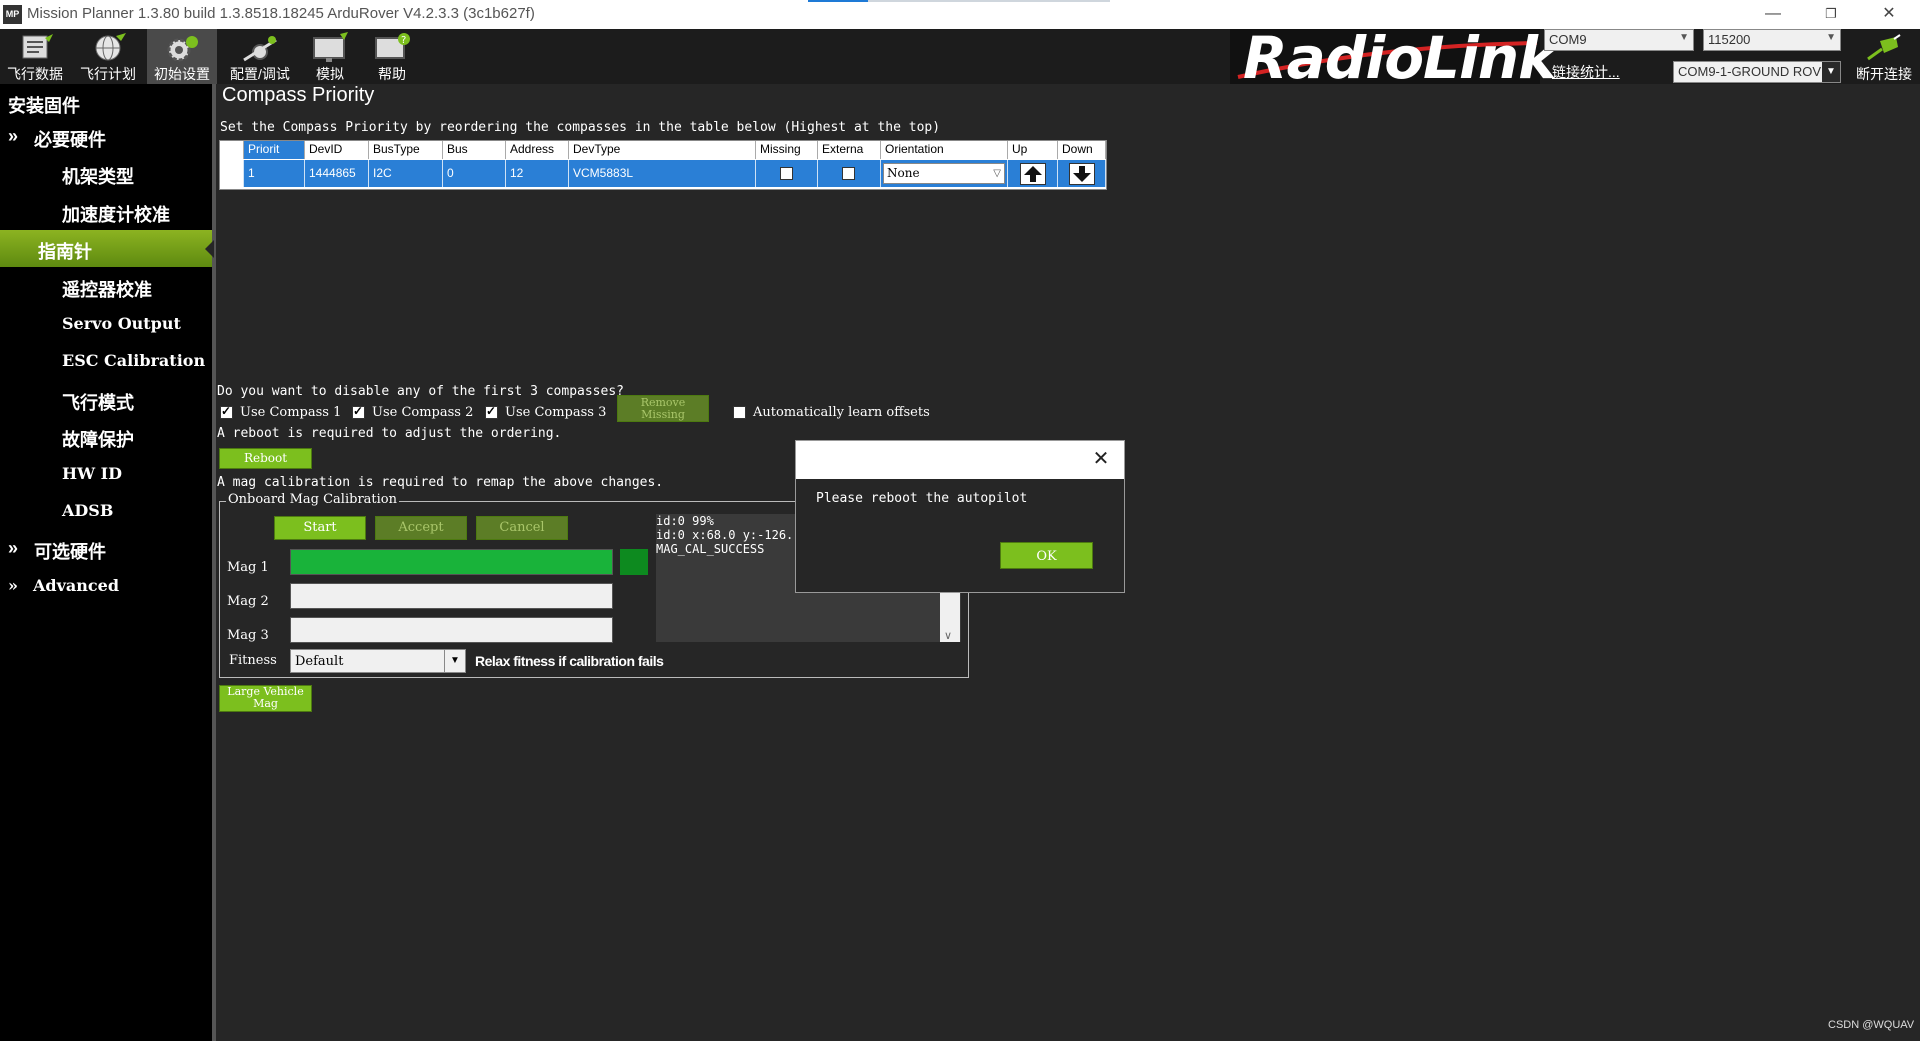 The width and height of the screenshot is (1920, 1041). Describe the element at coordinates (106, 173) in the screenshot. I see `sidebar-item-frame-type: 机架类型` at that location.